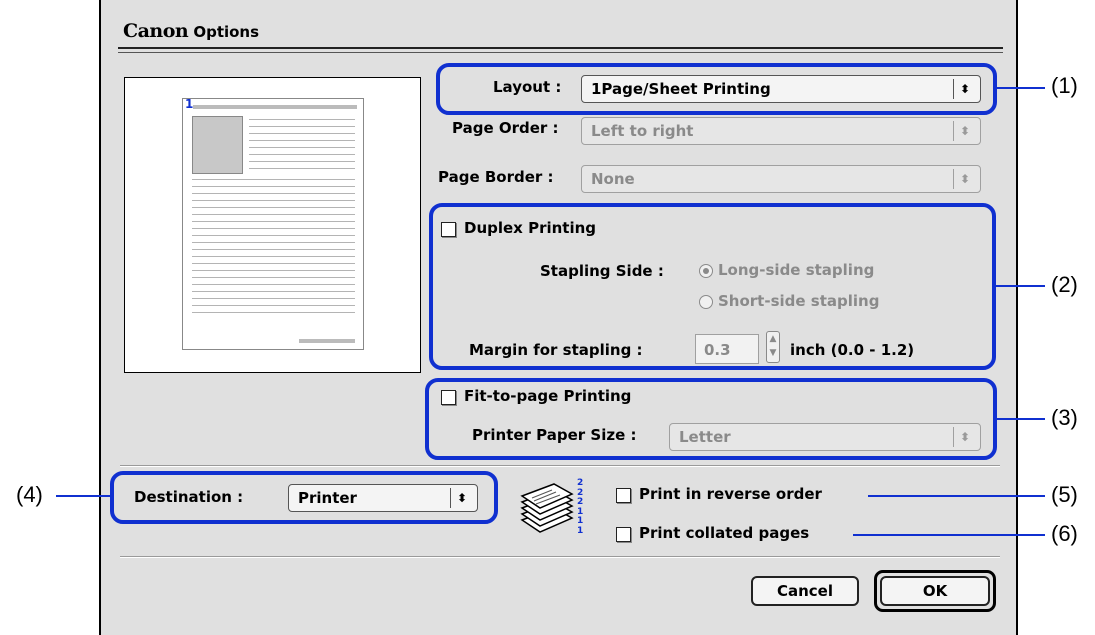  I want to click on callout-4: (4), so click(29, 494).